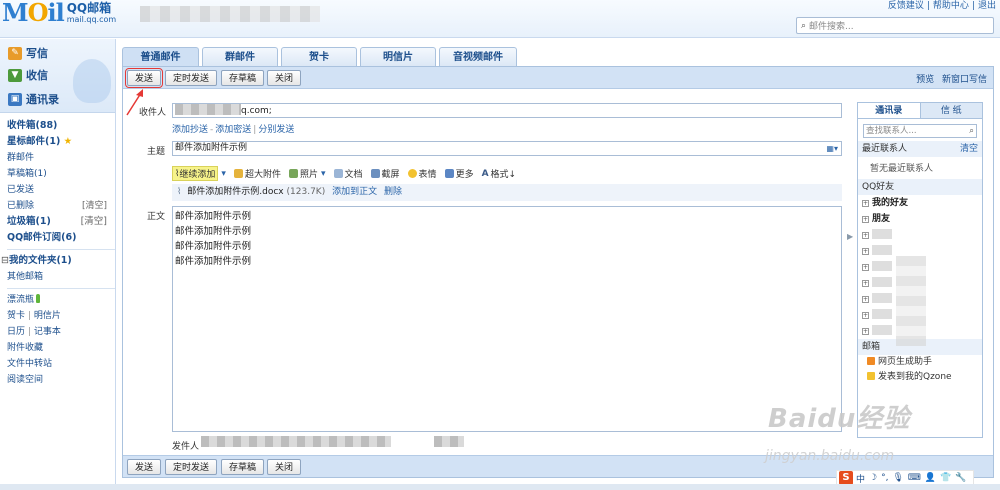  Describe the element at coordinates (348, 173) in the screenshot. I see `document-button: 文档` at that location.